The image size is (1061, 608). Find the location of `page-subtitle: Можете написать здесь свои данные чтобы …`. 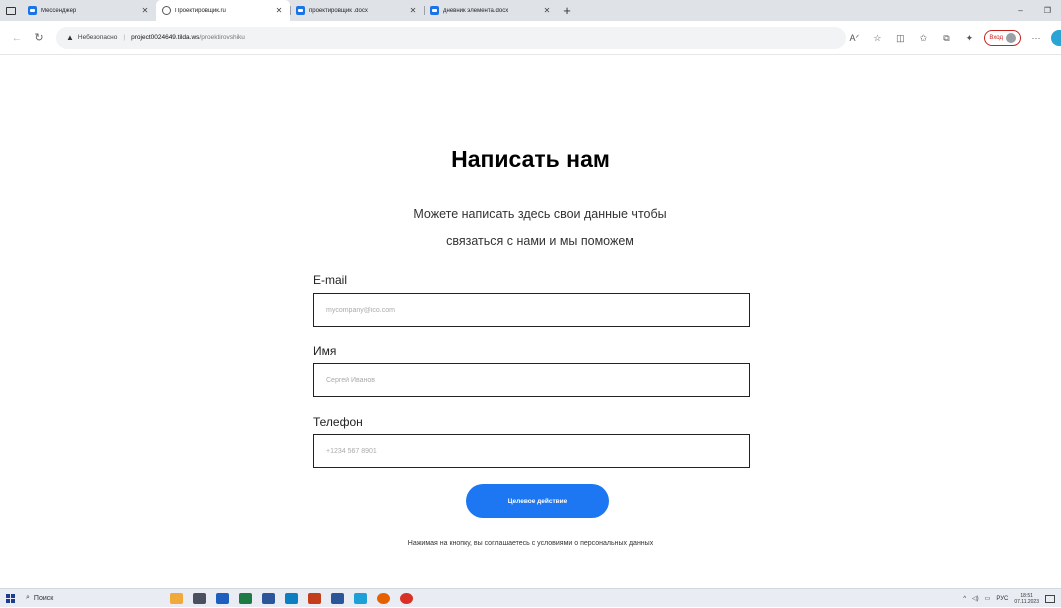

page-subtitle: Можете написать здесь свои данные чтобы … is located at coordinates (540, 227).